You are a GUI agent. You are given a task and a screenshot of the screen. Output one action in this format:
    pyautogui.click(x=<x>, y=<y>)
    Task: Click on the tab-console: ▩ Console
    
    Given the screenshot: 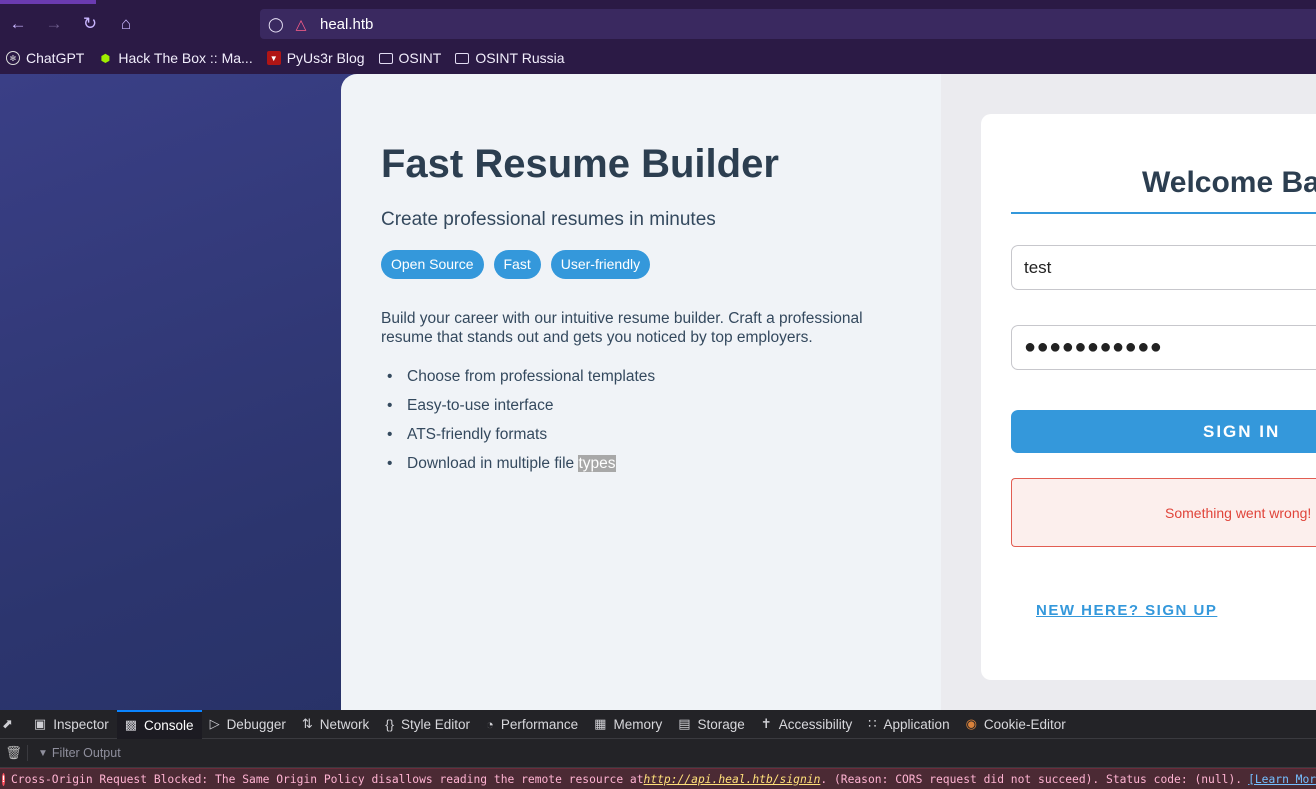 What is the action you would take?
    pyautogui.click(x=159, y=724)
    